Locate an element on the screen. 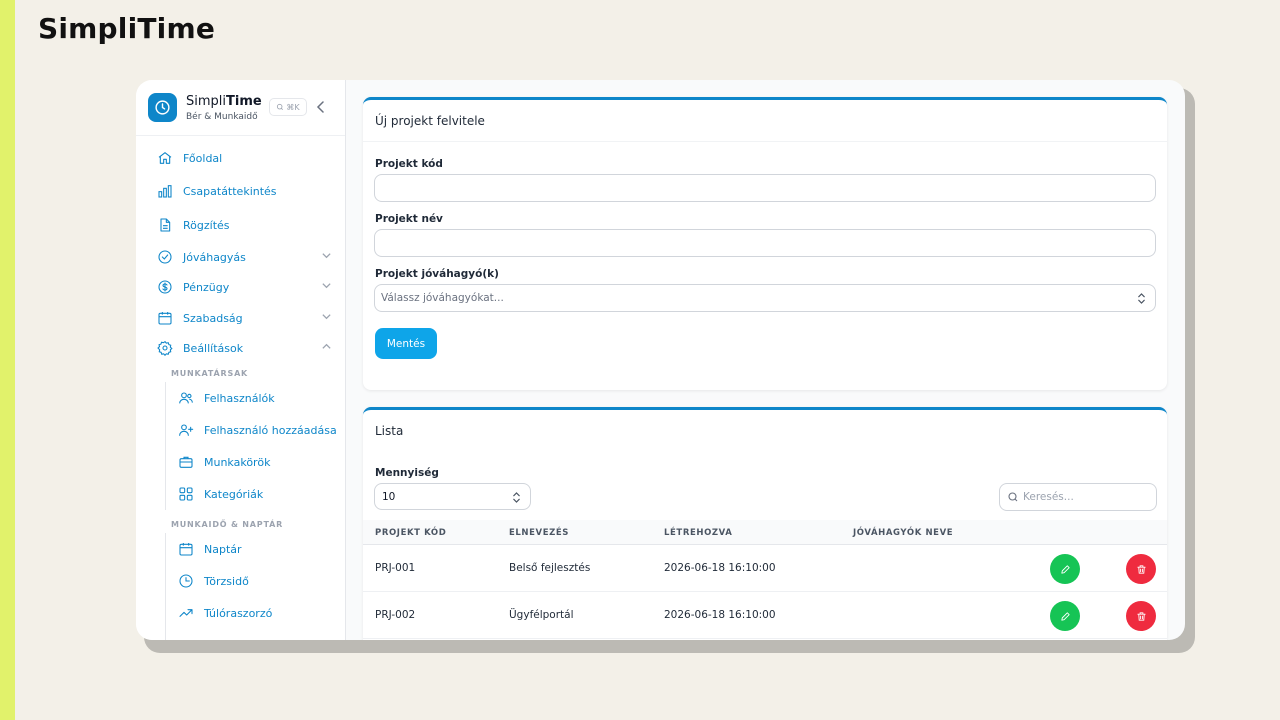 The height and width of the screenshot is (720, 1280). nav-label: Jóváhagyás is located at coordinates (214, 257).